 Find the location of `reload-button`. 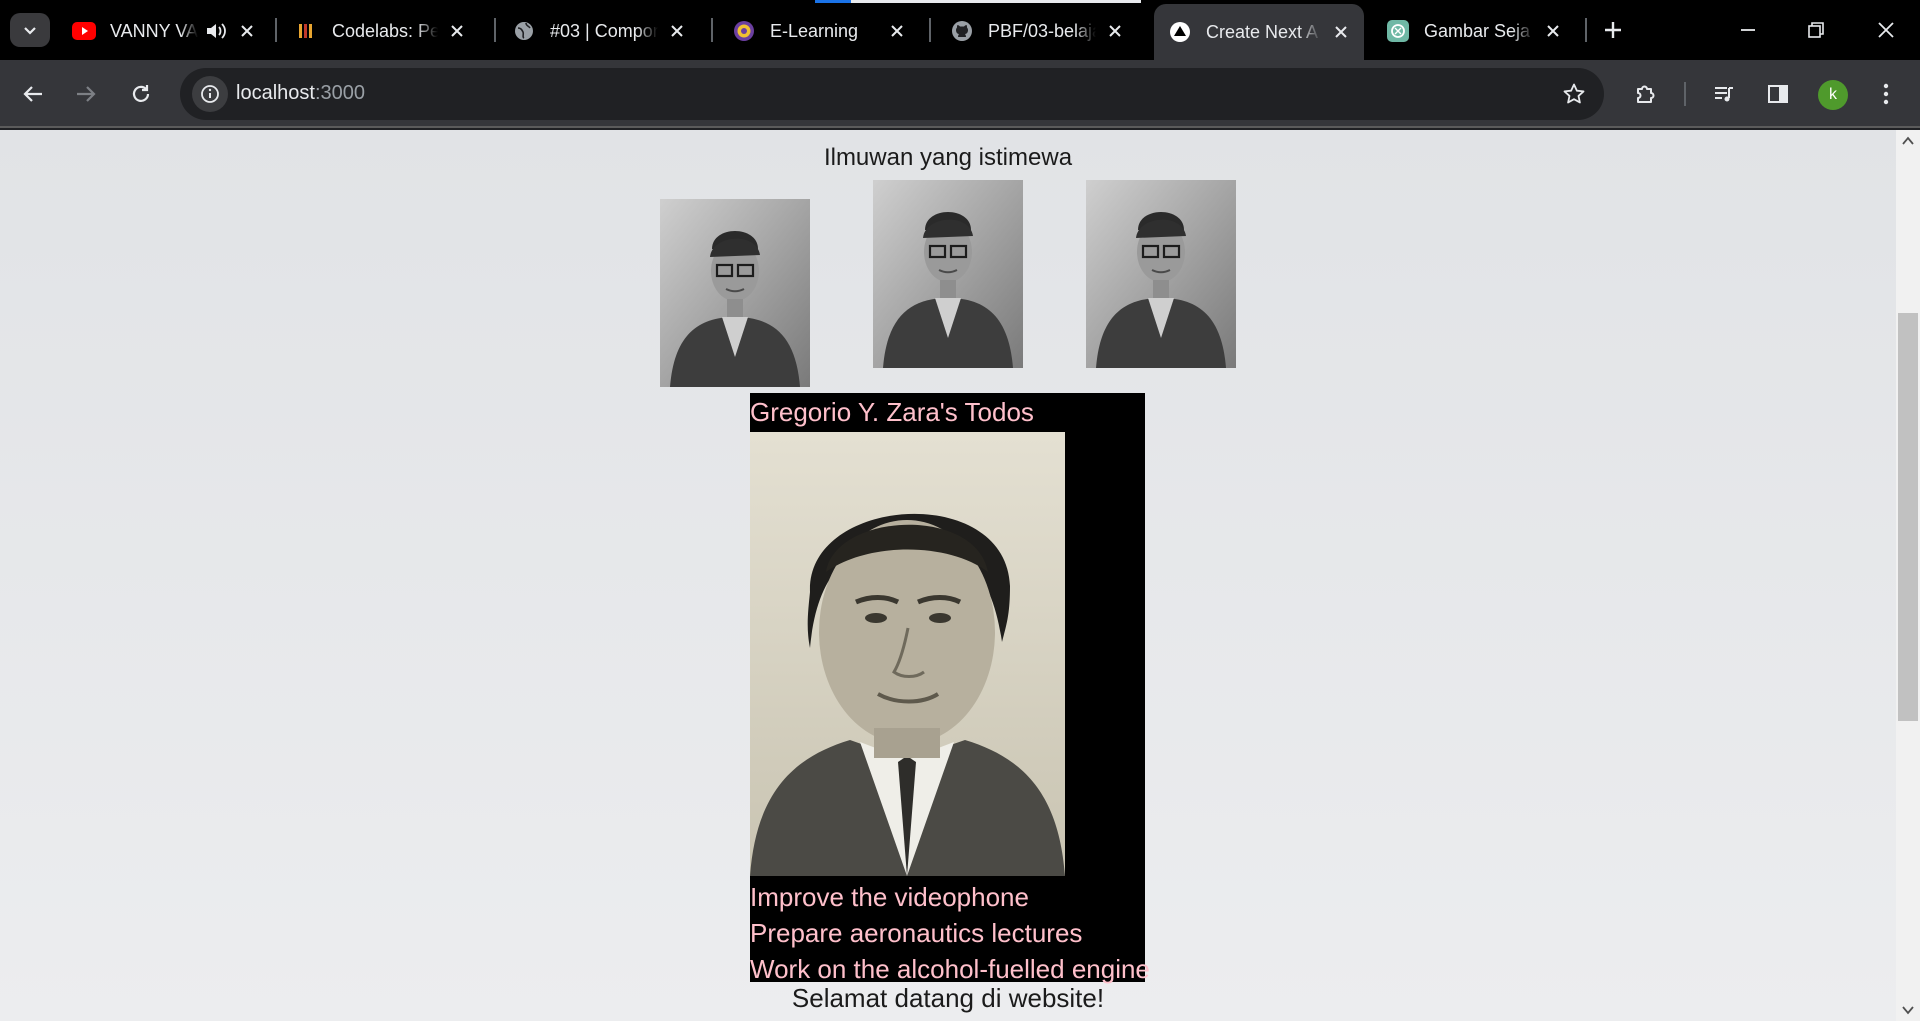

reload-button is located at coordinates (141, 94).